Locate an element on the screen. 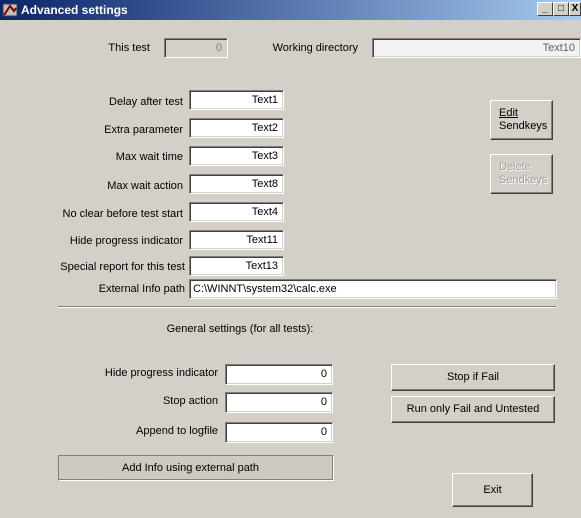  delay-after-test-field: Text1 is located at coordinates (236, 100).